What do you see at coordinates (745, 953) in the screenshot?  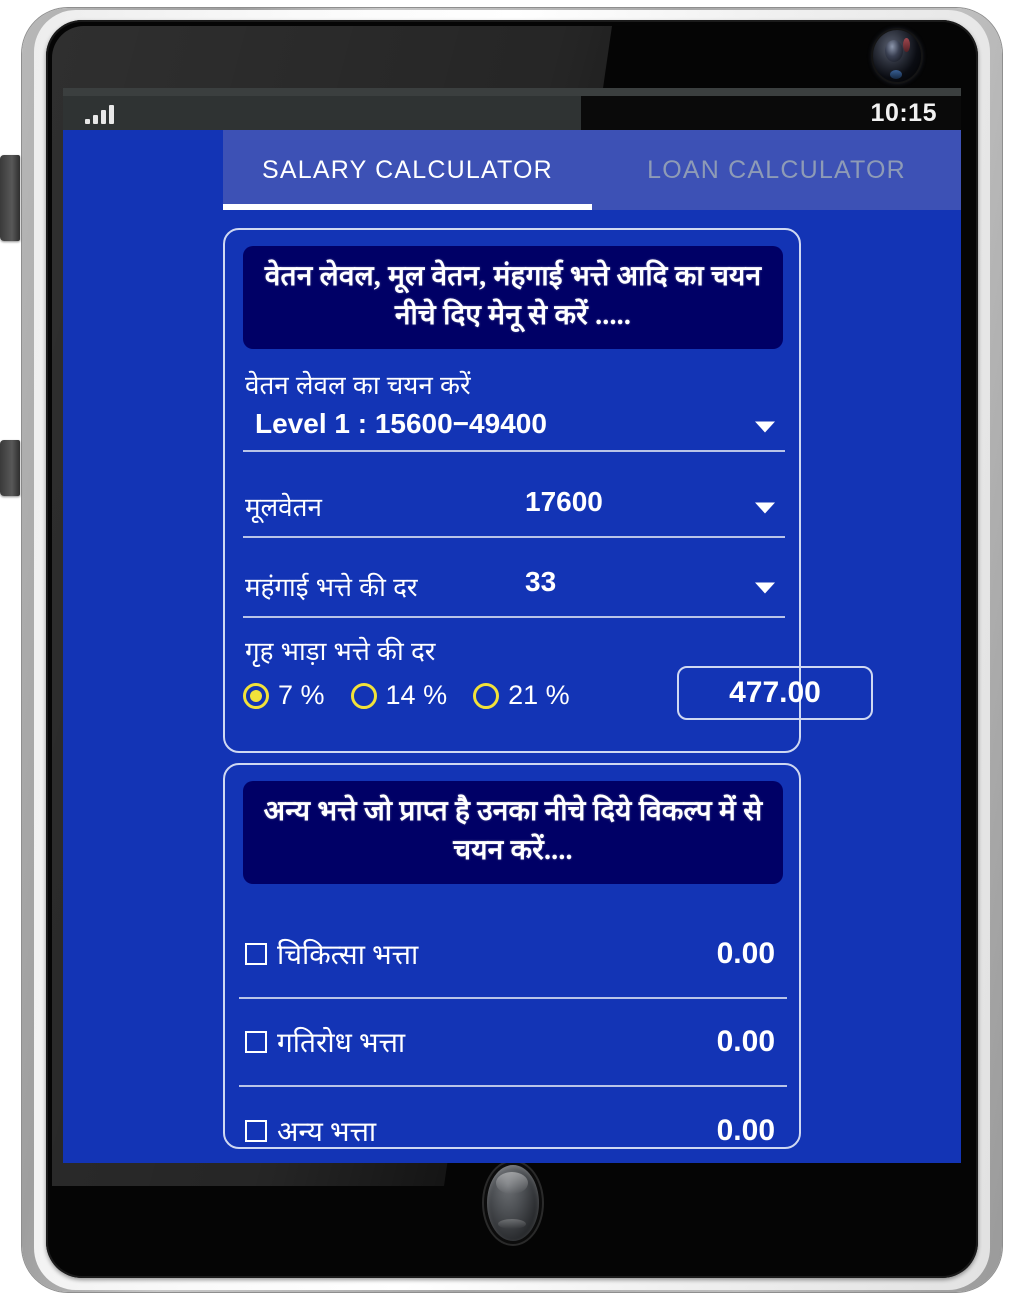 I see `medical-allowance-value: 0.00` at bounding box center [745, 953].